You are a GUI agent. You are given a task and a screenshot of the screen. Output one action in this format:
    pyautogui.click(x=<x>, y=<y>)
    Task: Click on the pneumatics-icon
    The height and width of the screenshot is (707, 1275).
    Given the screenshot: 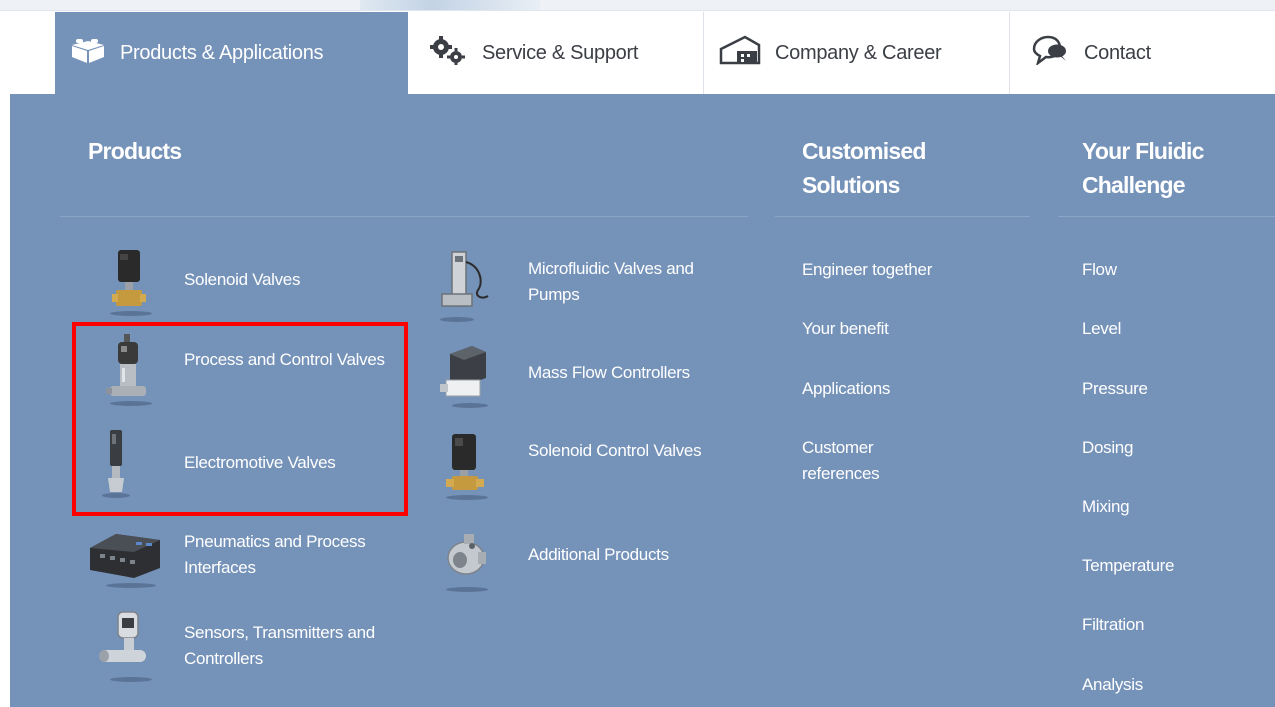 What is the action you would take?
    pyautogui.click(x=126, y=552)
    